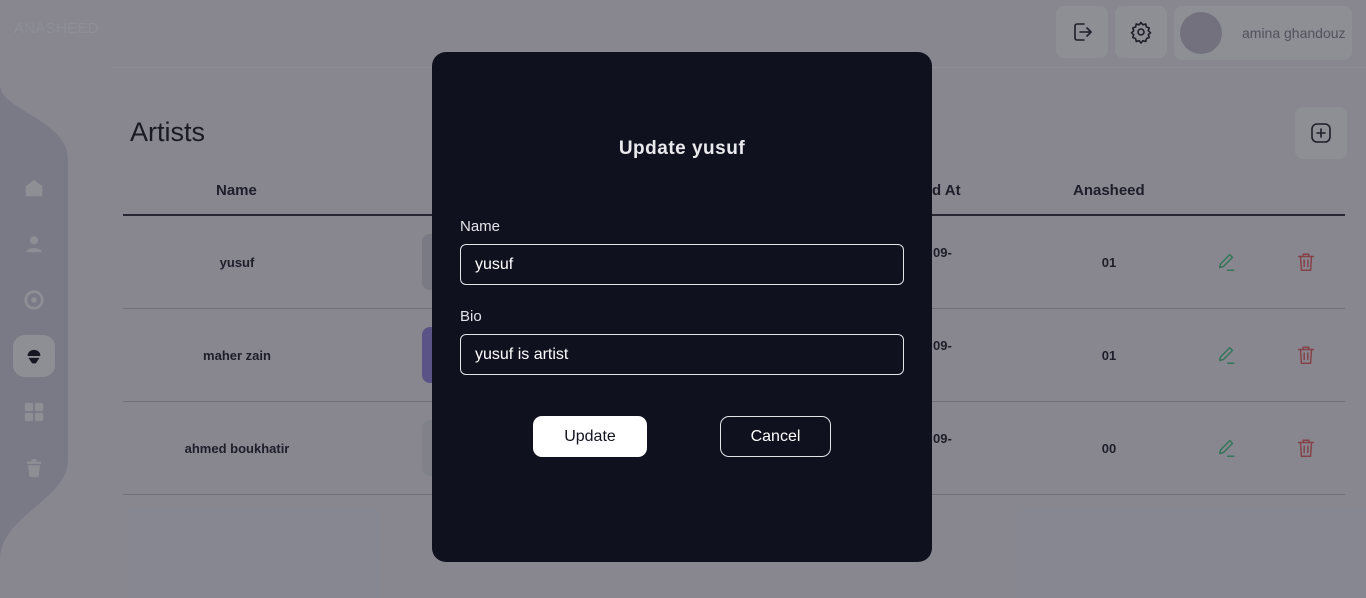 Image resolution: width=1366 pixels, height=598 pixels. What do you see at coordinates (682, 354) in the screenshot?
I see `bio-input` at bounding box center [682, 354].